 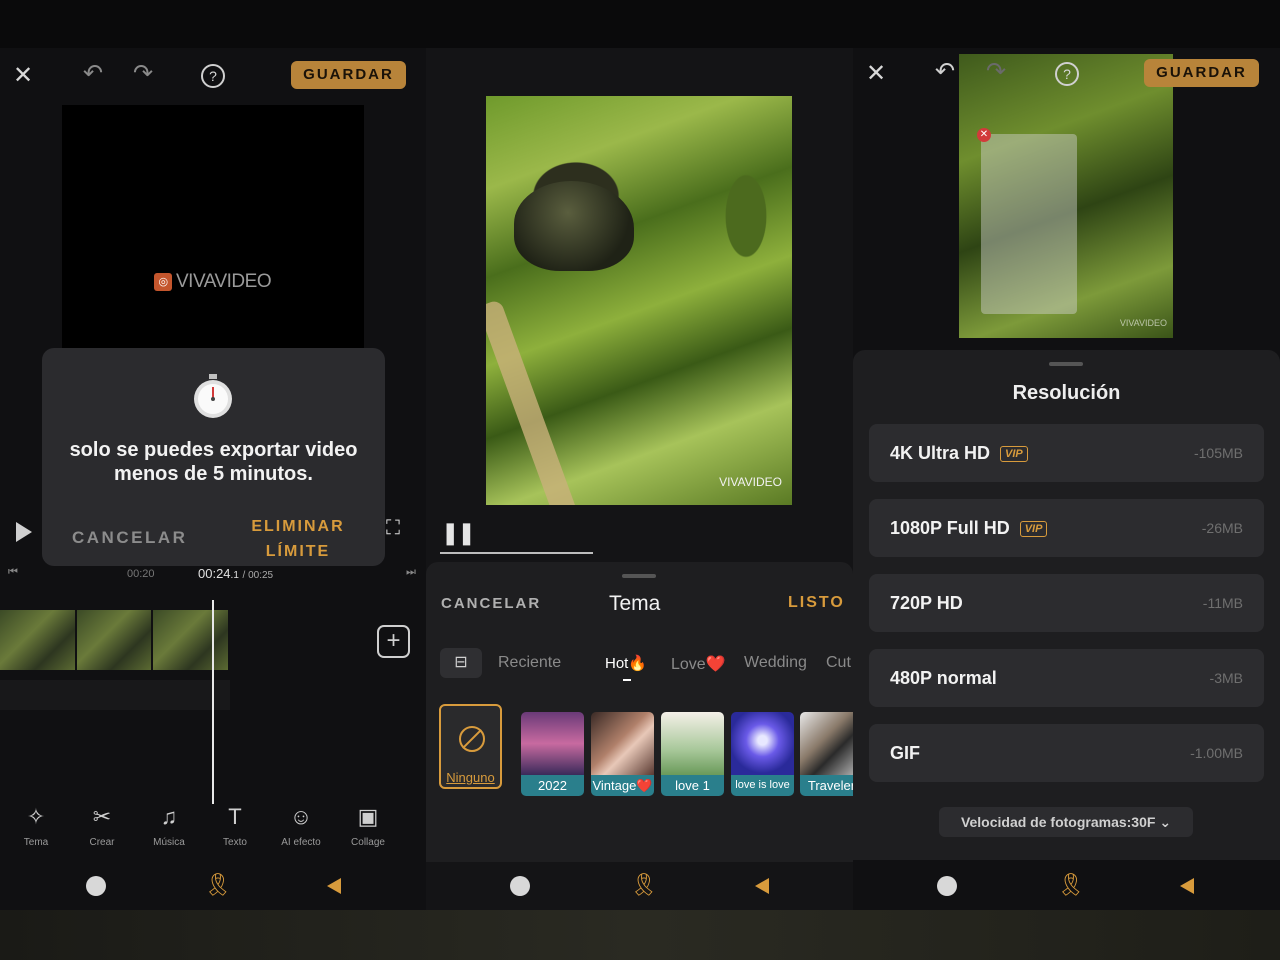 I want to click on skip-end-icon: ⏭, so click(x=411, y=572).